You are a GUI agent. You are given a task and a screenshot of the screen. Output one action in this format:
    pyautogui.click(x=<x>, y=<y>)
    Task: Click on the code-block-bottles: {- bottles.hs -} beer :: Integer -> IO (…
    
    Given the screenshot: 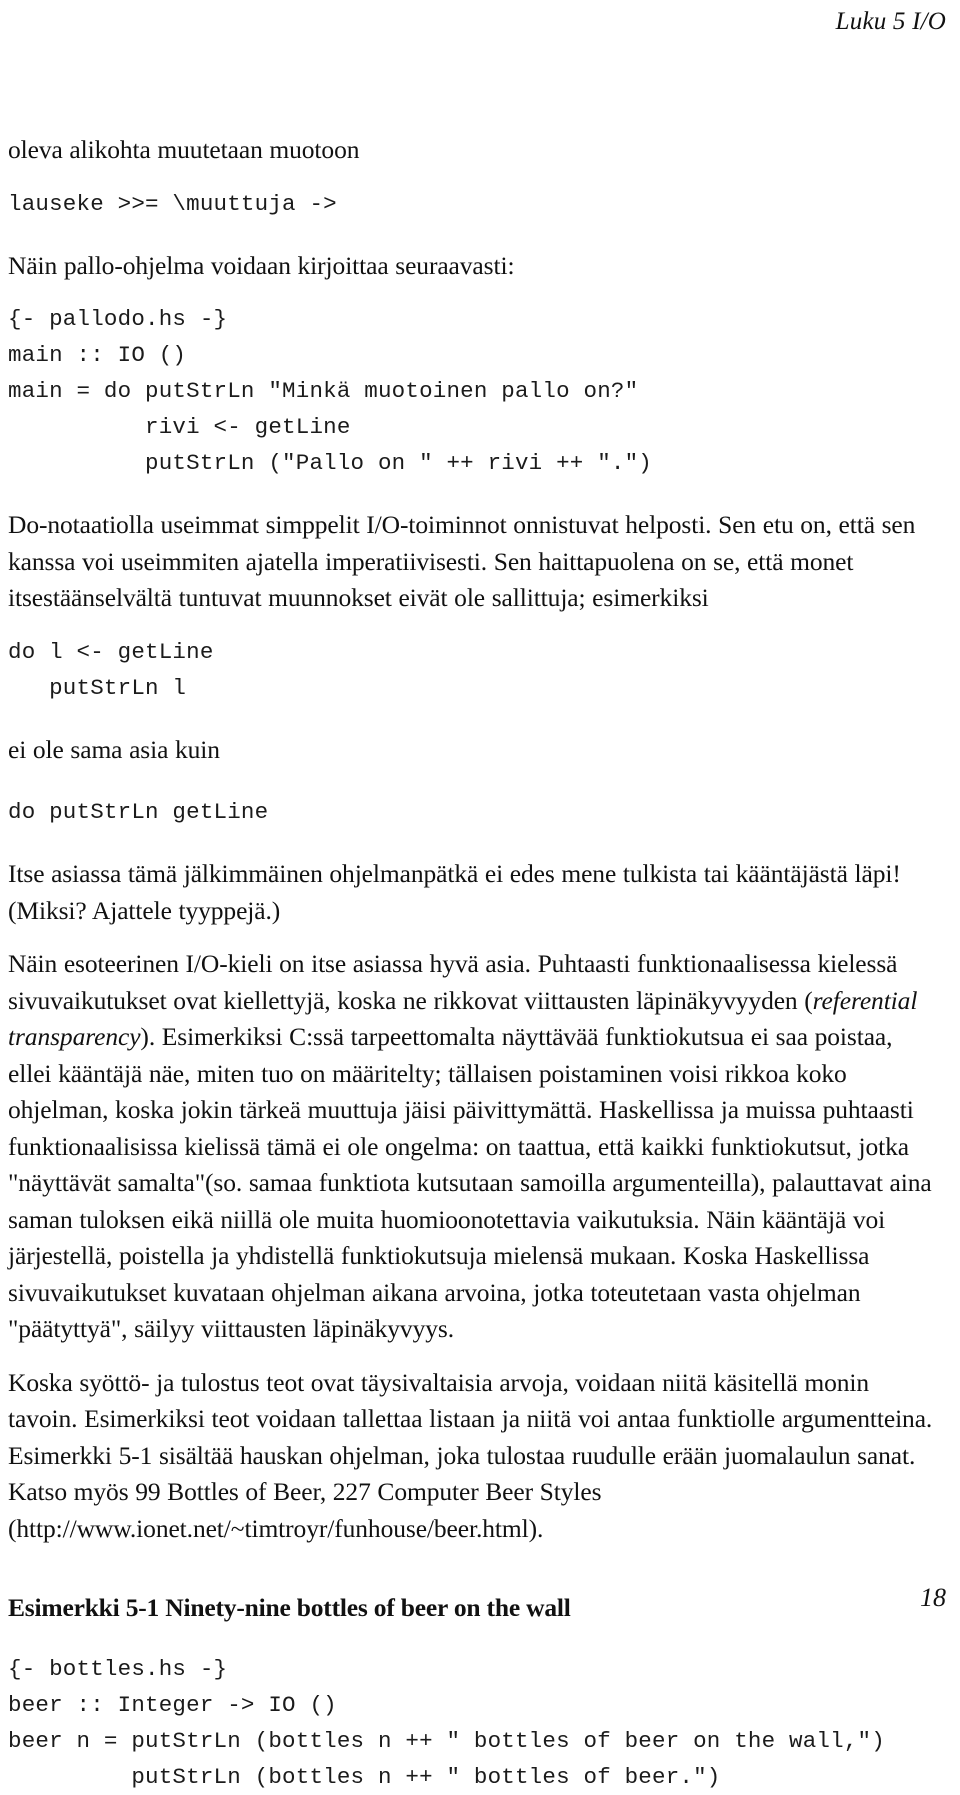 What is the action you would take?
    pyautogui.click(x=446, y=1723)
    